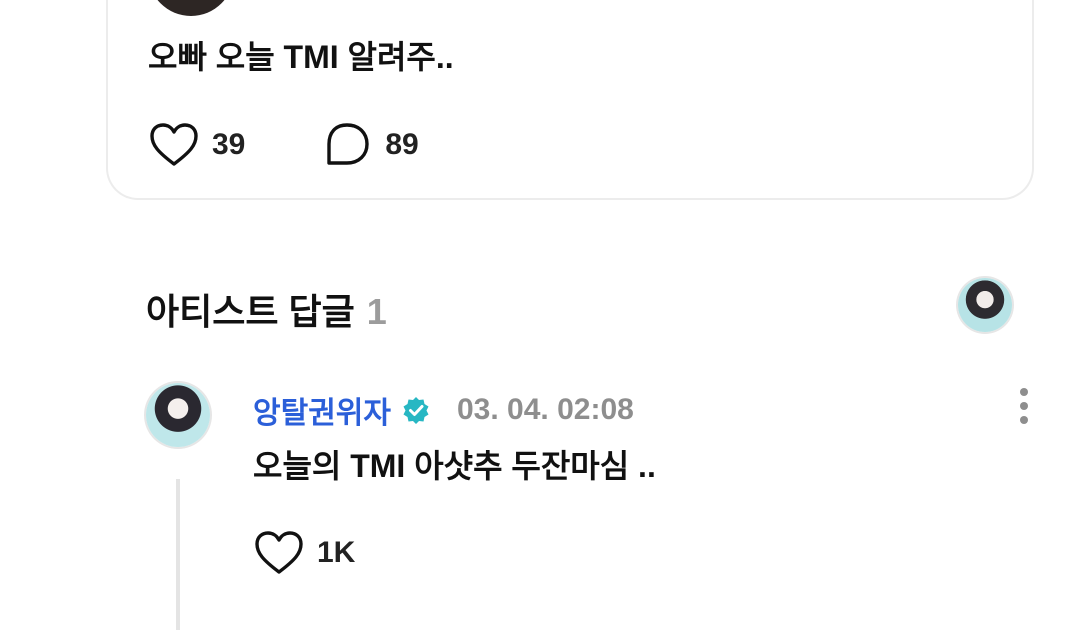 The height and width of the screenshot is (630, 1080). I want to click on artist-filter-avatar, so click(985, 305).